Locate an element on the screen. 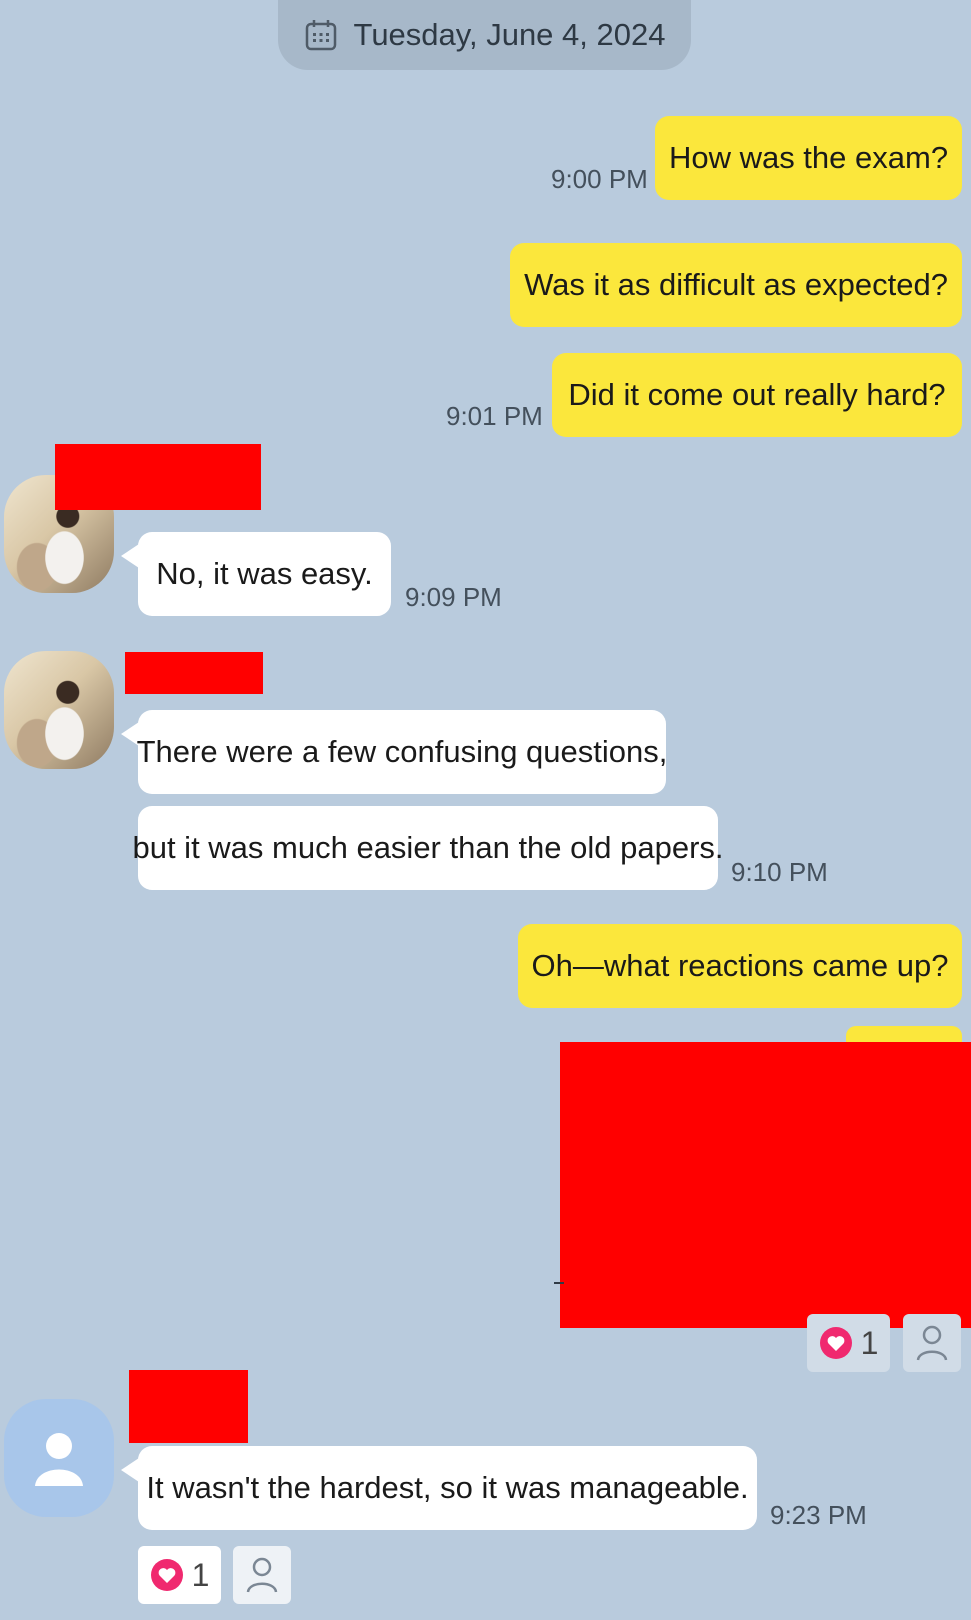 This screenshot has height=1620, width=971. message-text: Was it as difficult as expected? is located at coordinates (736, 284).